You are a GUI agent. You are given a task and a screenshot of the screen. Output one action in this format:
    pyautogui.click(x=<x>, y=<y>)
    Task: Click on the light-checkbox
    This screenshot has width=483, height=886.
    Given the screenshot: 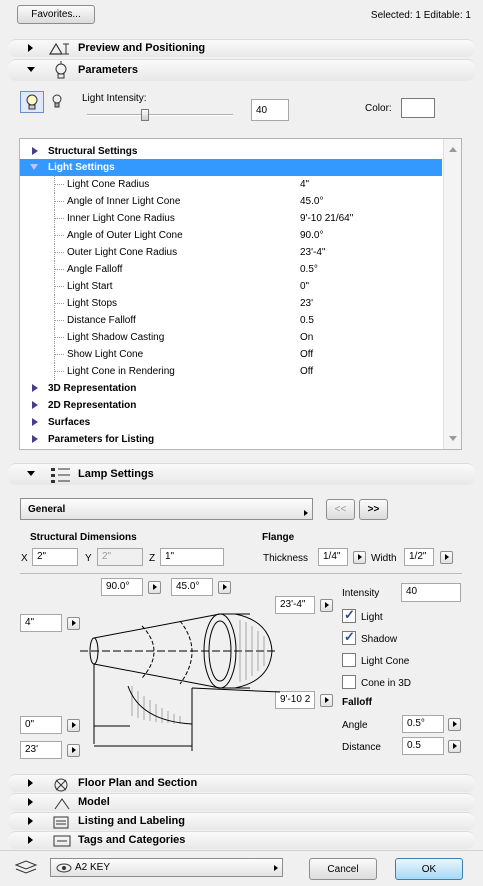 What is the action you would take?
    pyautogui.click(x=349, y=615)
    